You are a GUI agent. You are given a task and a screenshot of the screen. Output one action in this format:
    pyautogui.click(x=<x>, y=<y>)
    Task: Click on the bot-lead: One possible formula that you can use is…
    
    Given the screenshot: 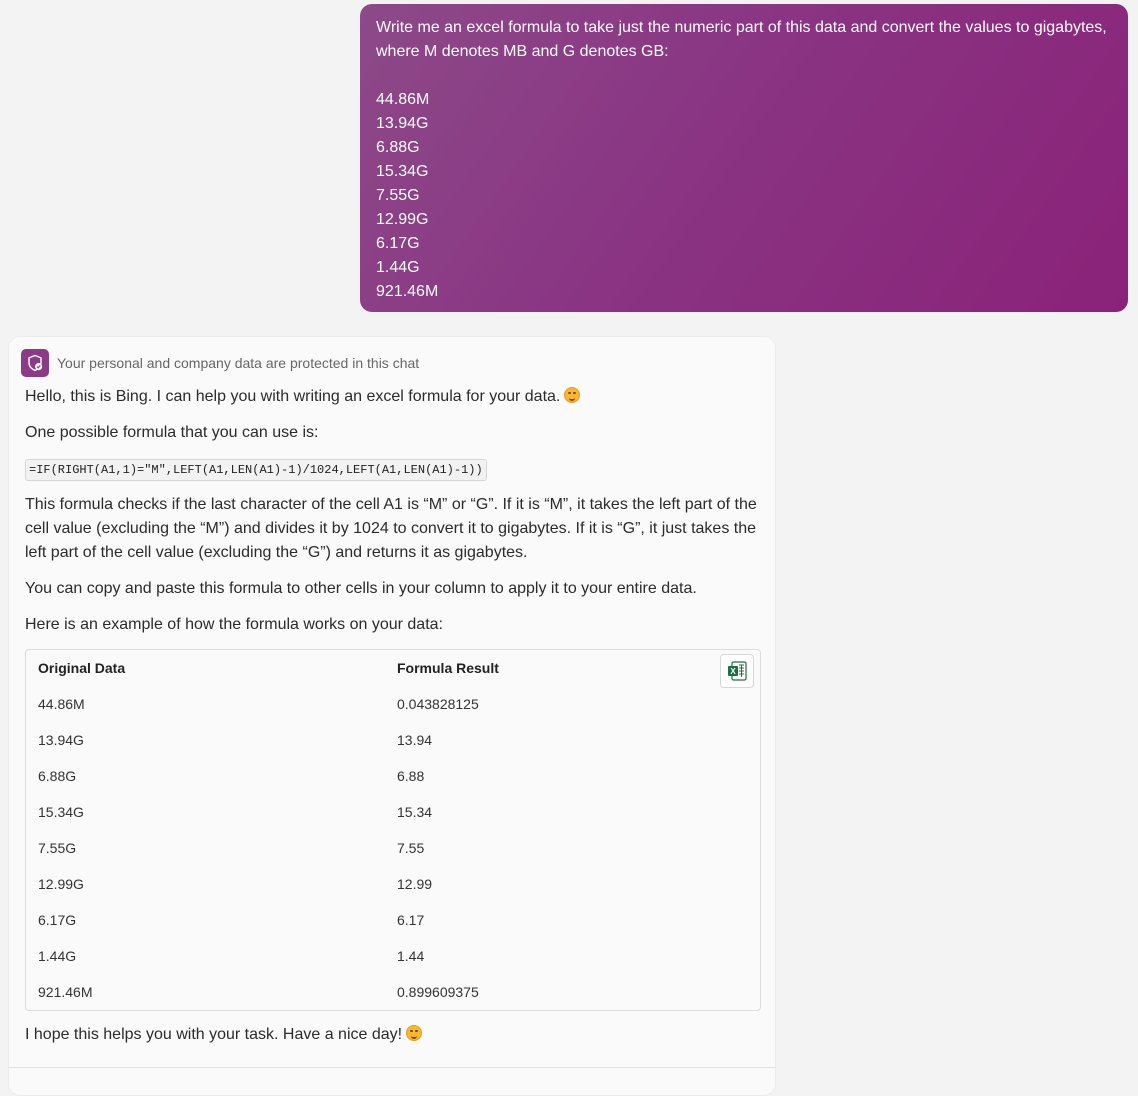 What is the action you would take?
    pyautogui.click(x=172, y=432)
    